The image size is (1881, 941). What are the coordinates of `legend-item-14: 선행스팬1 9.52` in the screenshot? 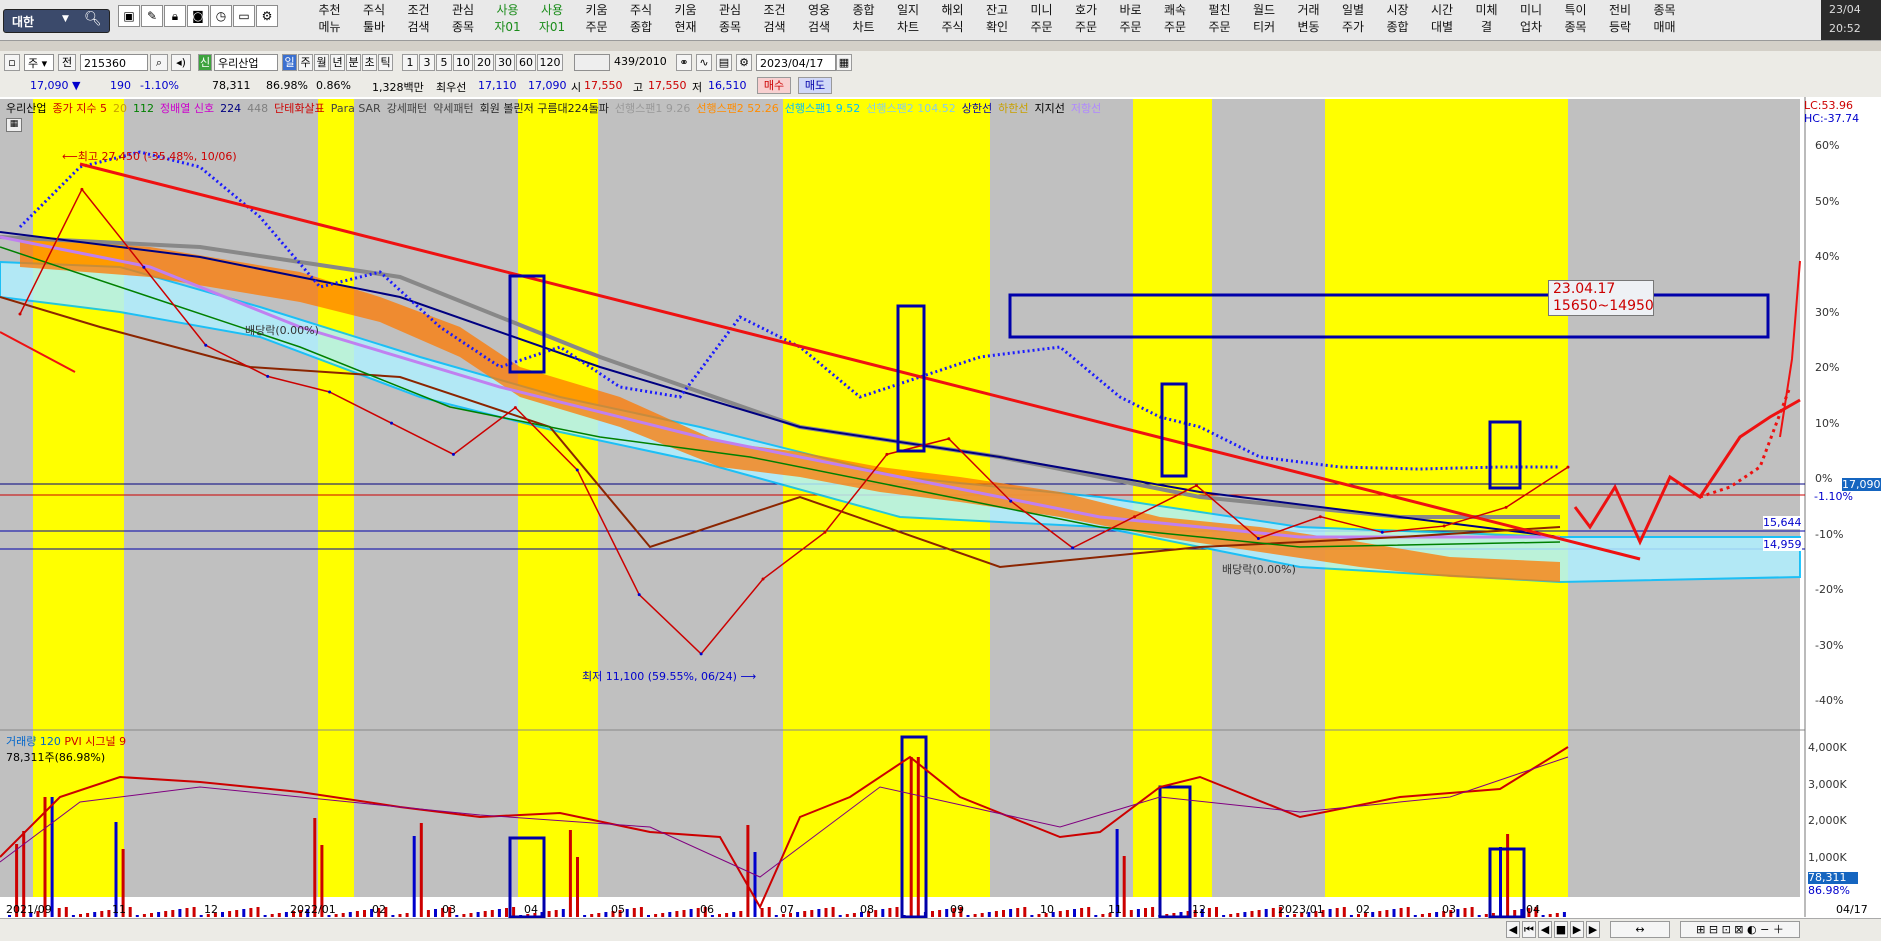 It's located at (822, 108).